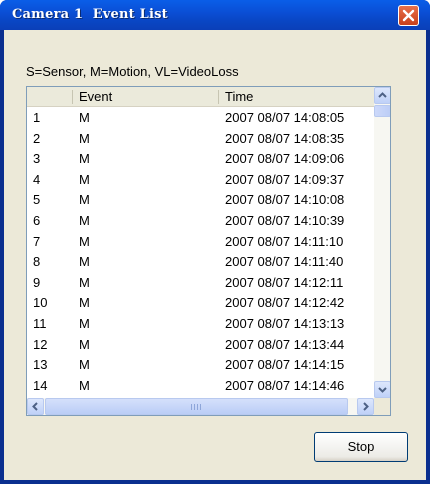  I want to click on list-header: Event Time, so click(200, 97).